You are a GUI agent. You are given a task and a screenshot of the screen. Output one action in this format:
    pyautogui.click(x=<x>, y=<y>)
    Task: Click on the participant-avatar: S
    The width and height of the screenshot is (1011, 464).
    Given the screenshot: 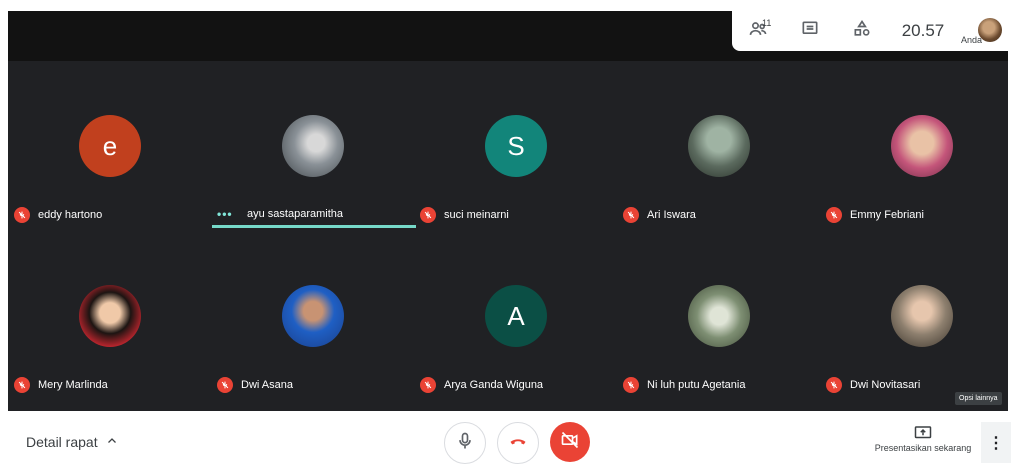 What is the action you would take?
    pyautogui.click(x=516, y=146)
    